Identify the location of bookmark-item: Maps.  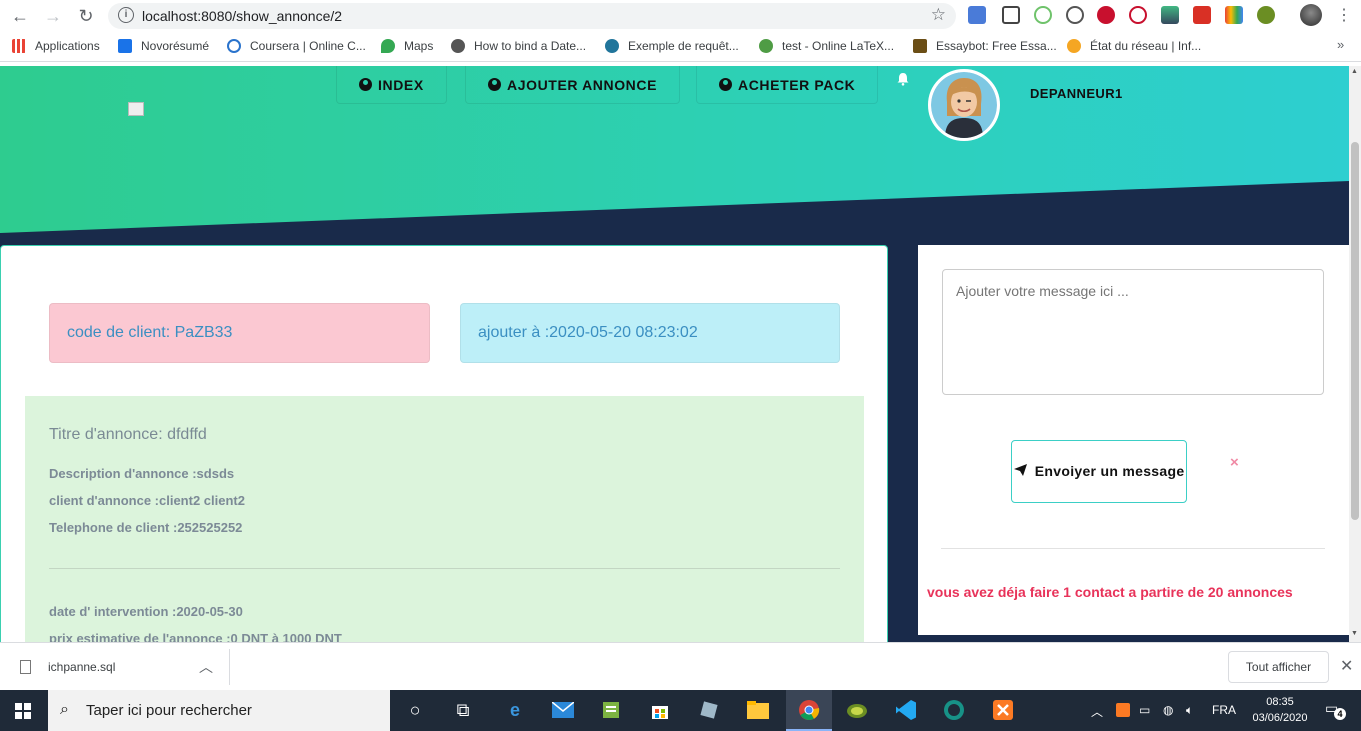
(407, 46).